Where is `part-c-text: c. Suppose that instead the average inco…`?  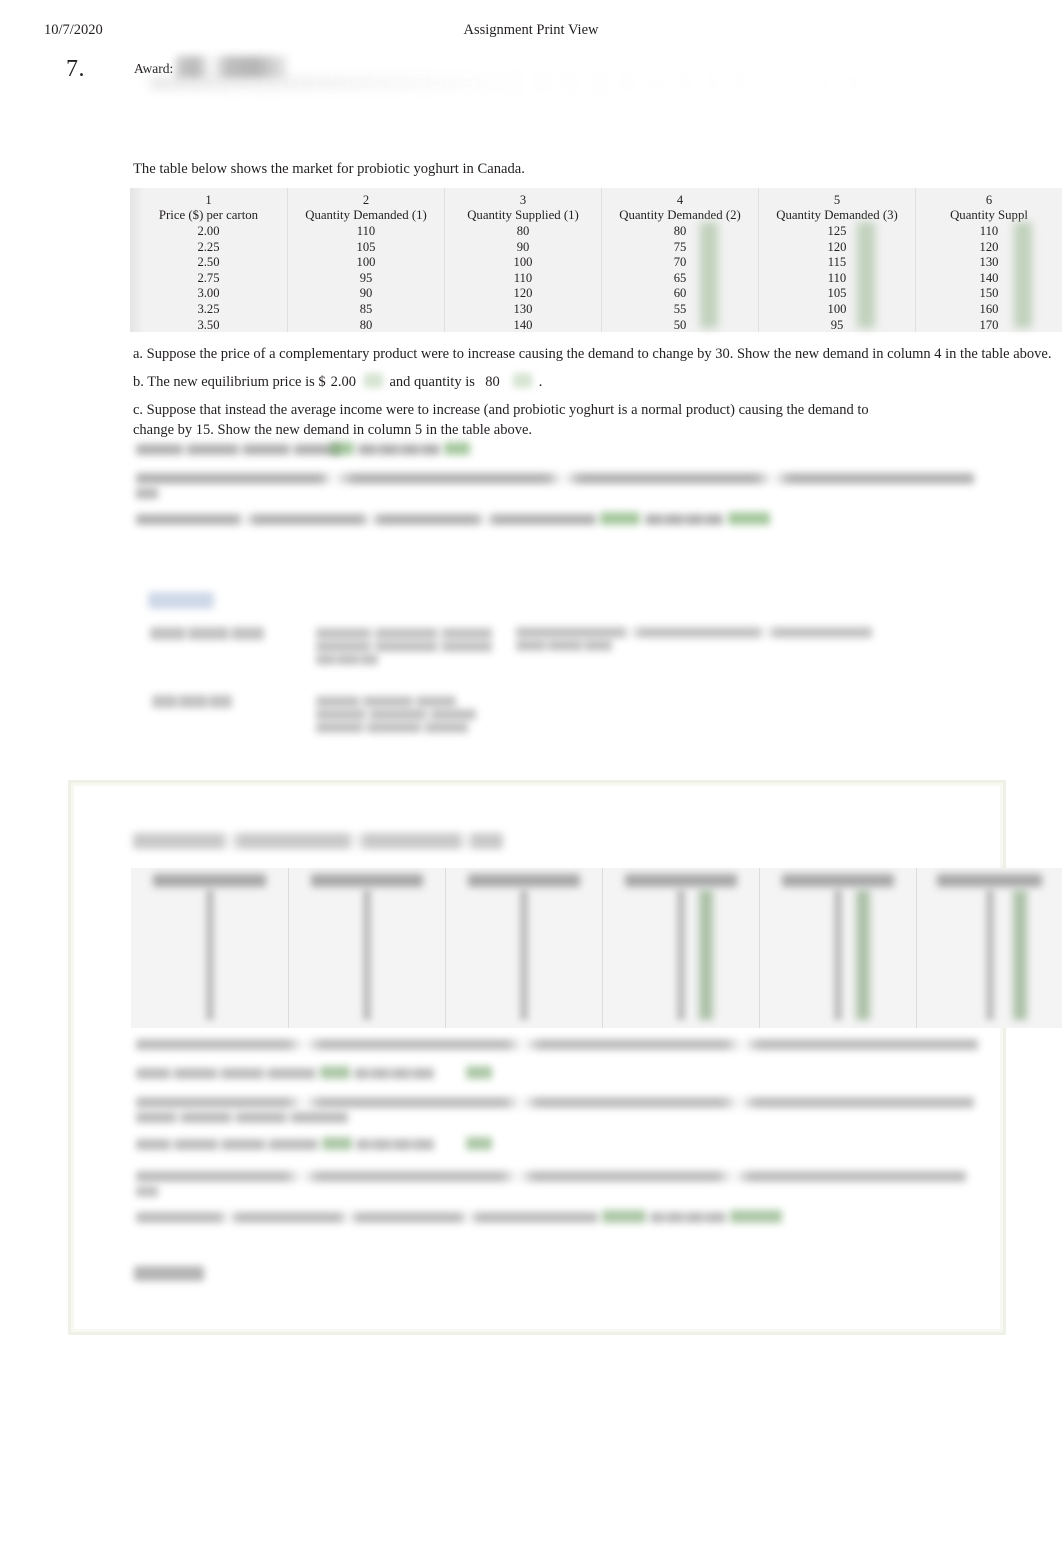 part-c-text: c. Suppose that instead the average inco… is located at coordinates (501, 420).